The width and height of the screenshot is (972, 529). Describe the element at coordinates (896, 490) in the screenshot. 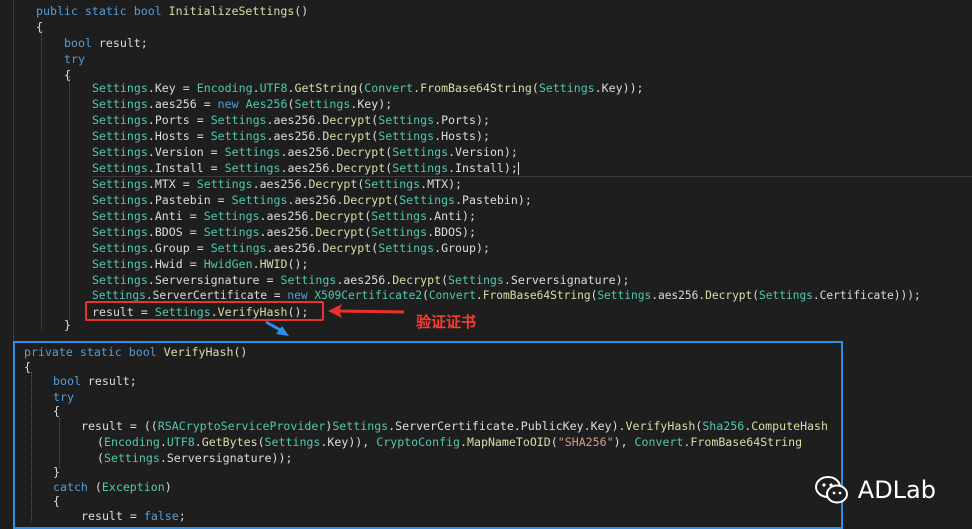

I see `watermark-text: ADLab` at that location.